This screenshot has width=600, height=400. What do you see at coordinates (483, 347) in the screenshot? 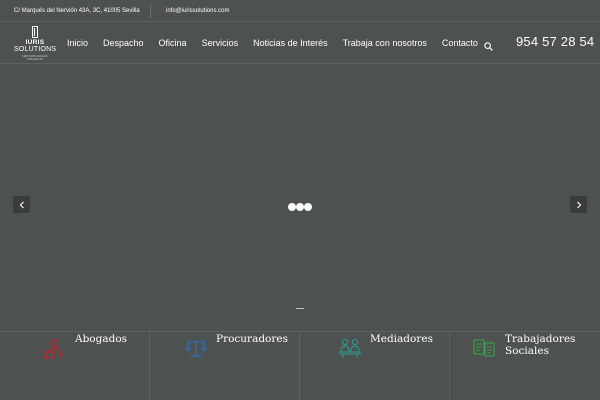
I see `documents-icon` at bounding box center [483, 347].